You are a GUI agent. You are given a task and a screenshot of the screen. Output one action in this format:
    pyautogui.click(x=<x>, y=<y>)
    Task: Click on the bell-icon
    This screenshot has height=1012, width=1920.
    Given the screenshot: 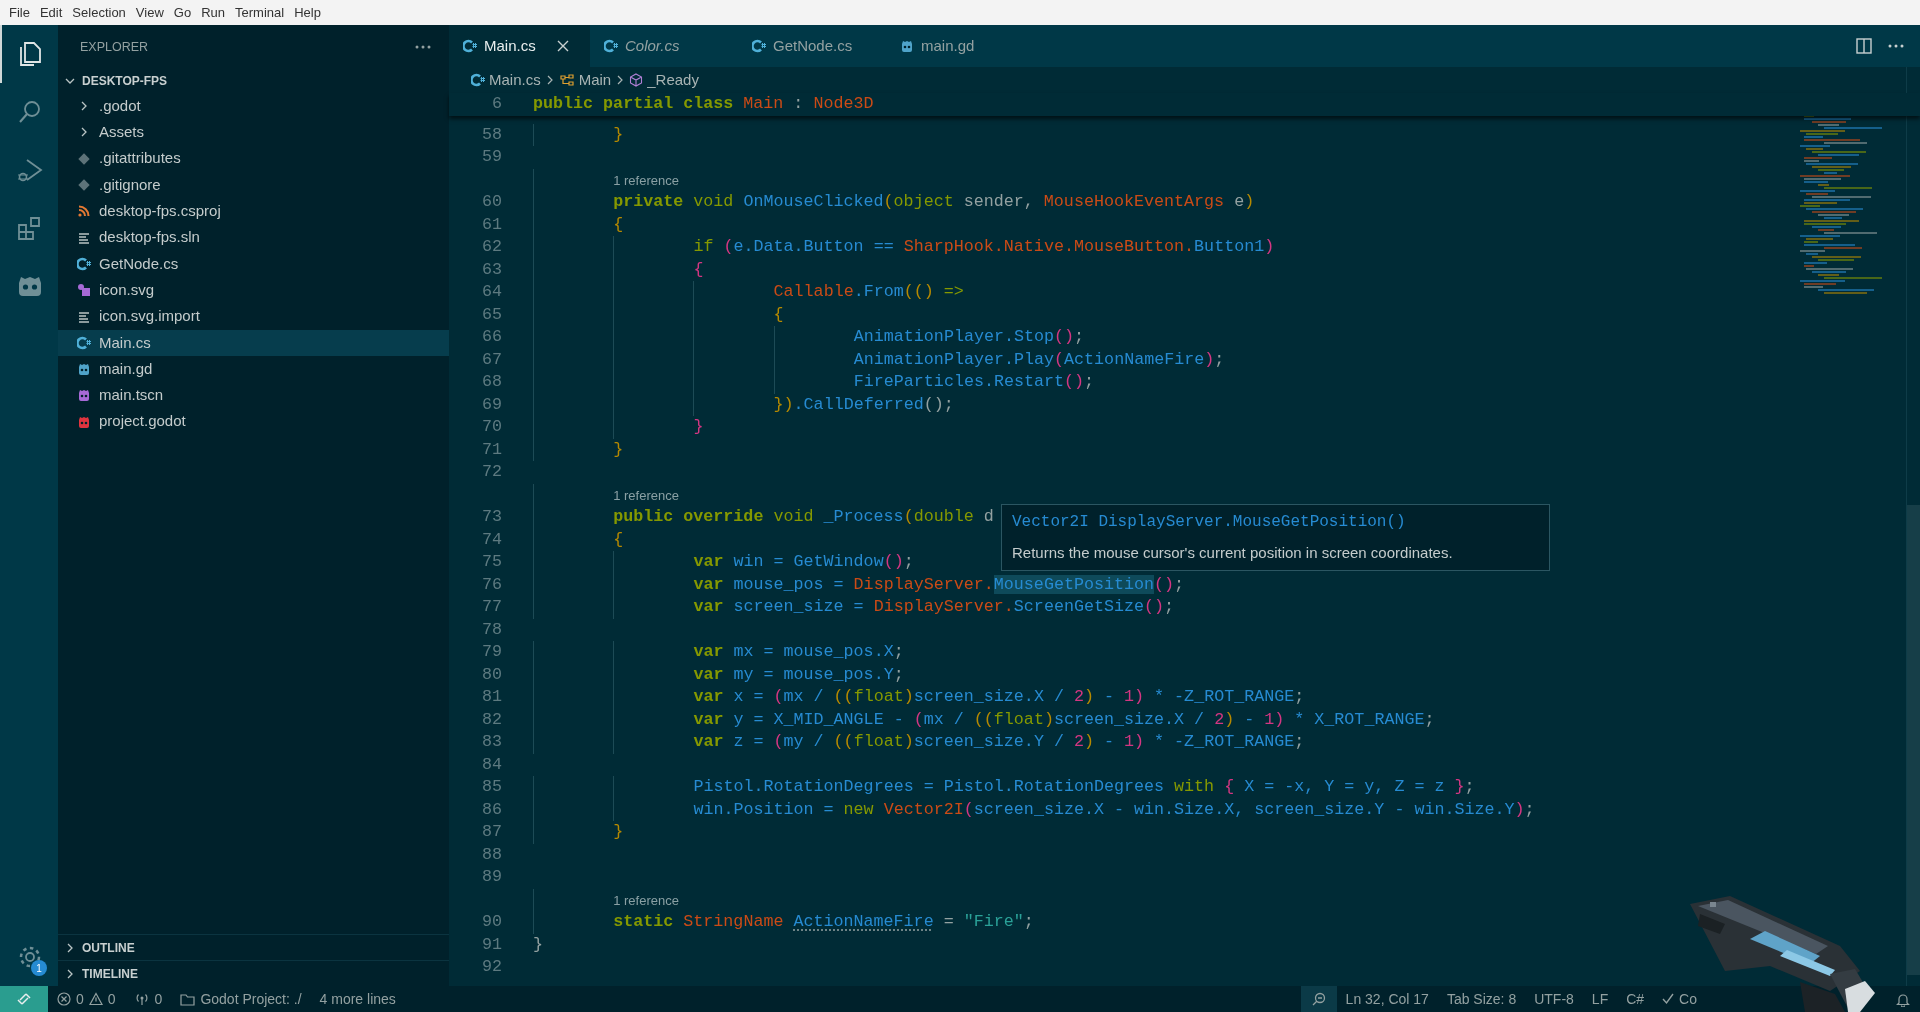 What is the action you would take?
    pyautogui.click(x=1903, y=999)
    